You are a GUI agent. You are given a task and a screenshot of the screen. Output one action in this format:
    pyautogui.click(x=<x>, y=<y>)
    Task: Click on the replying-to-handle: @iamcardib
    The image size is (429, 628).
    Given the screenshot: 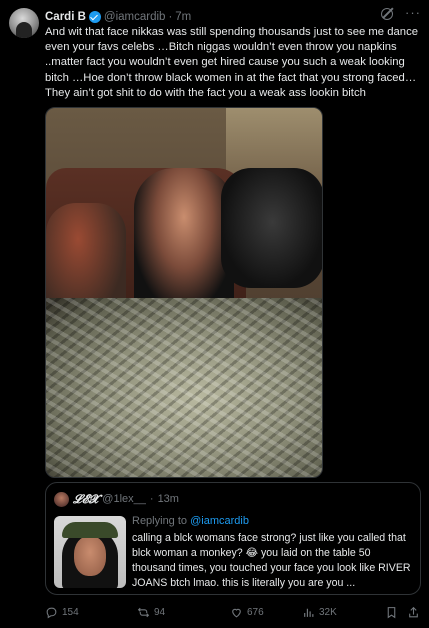 What is the action you would take?
    pyautogui.click(x=219, y=521)
    